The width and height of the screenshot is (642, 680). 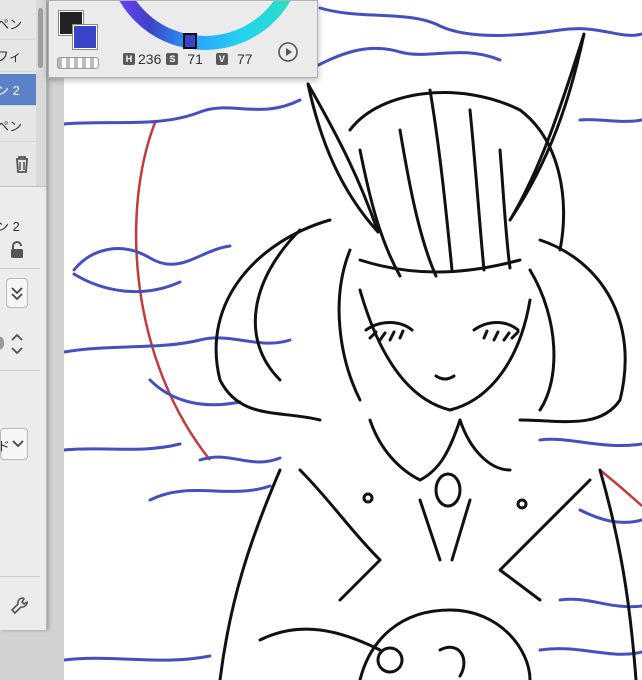 I want to click on trash-icon, so click(x=22, y=164).